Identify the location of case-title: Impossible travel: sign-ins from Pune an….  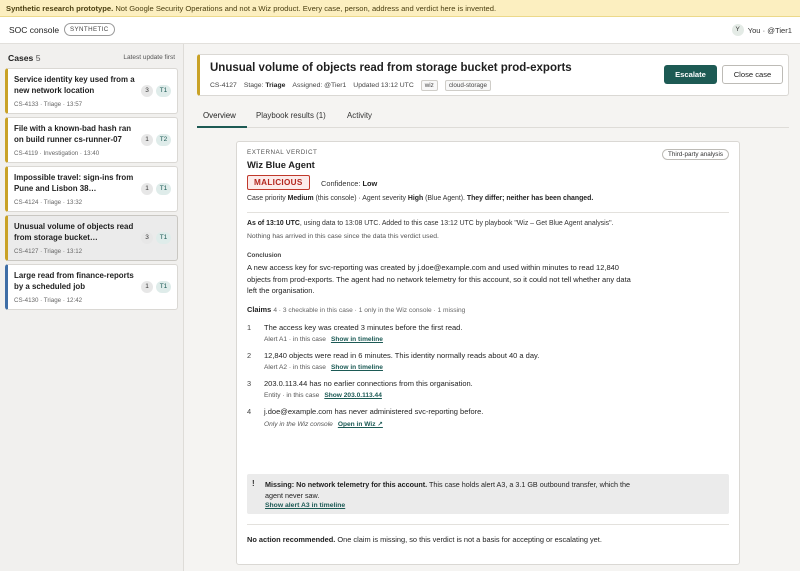
(74, 183).